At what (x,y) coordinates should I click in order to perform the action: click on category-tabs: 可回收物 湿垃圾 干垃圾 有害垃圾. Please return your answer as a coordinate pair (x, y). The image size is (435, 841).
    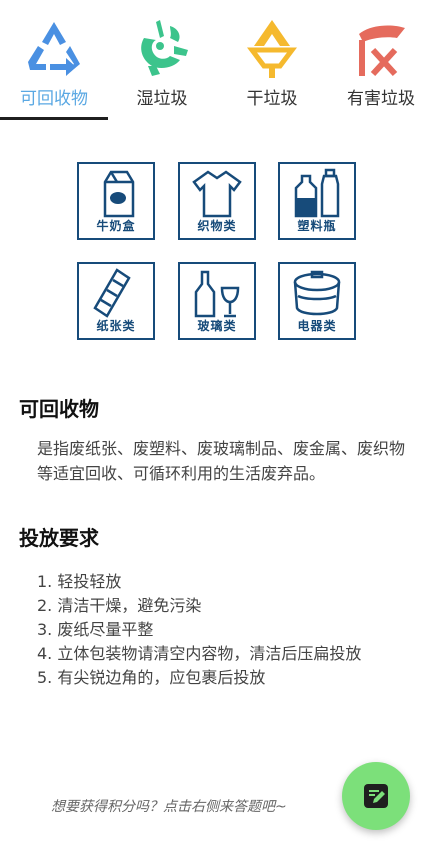
    Looking at the image, I should click on (217, 60).